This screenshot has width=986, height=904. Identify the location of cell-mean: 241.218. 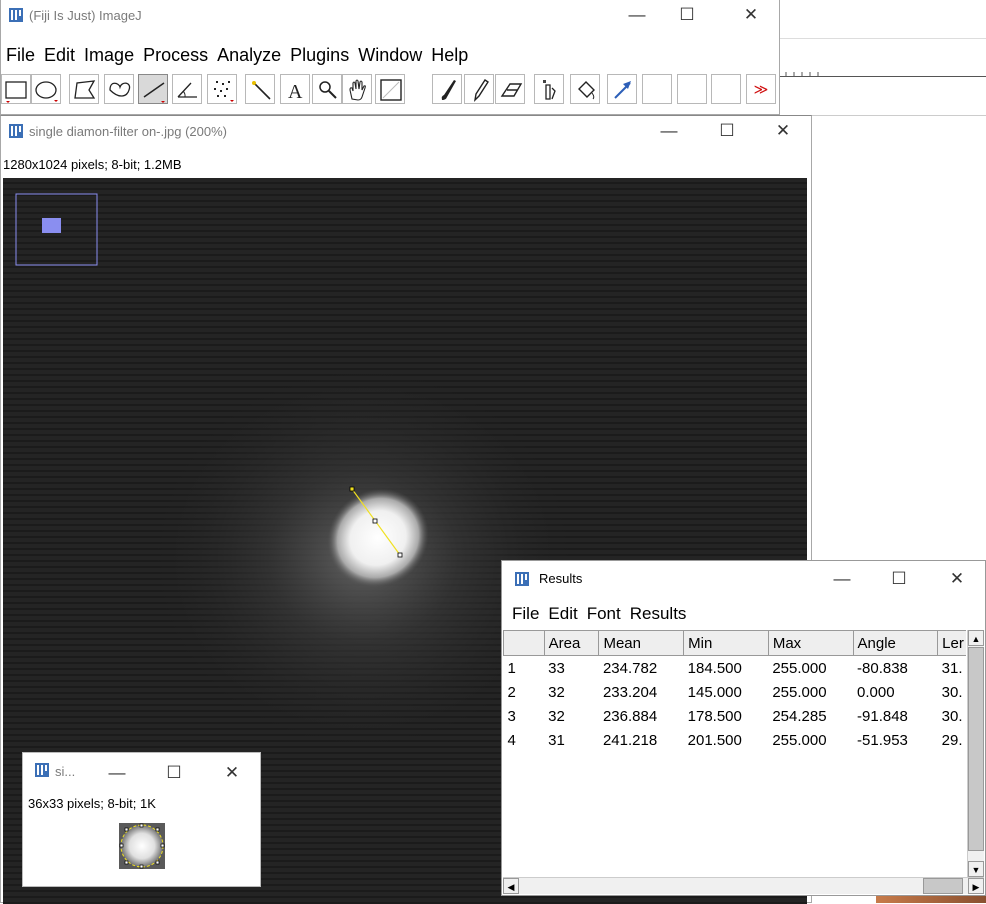
(630, 740).